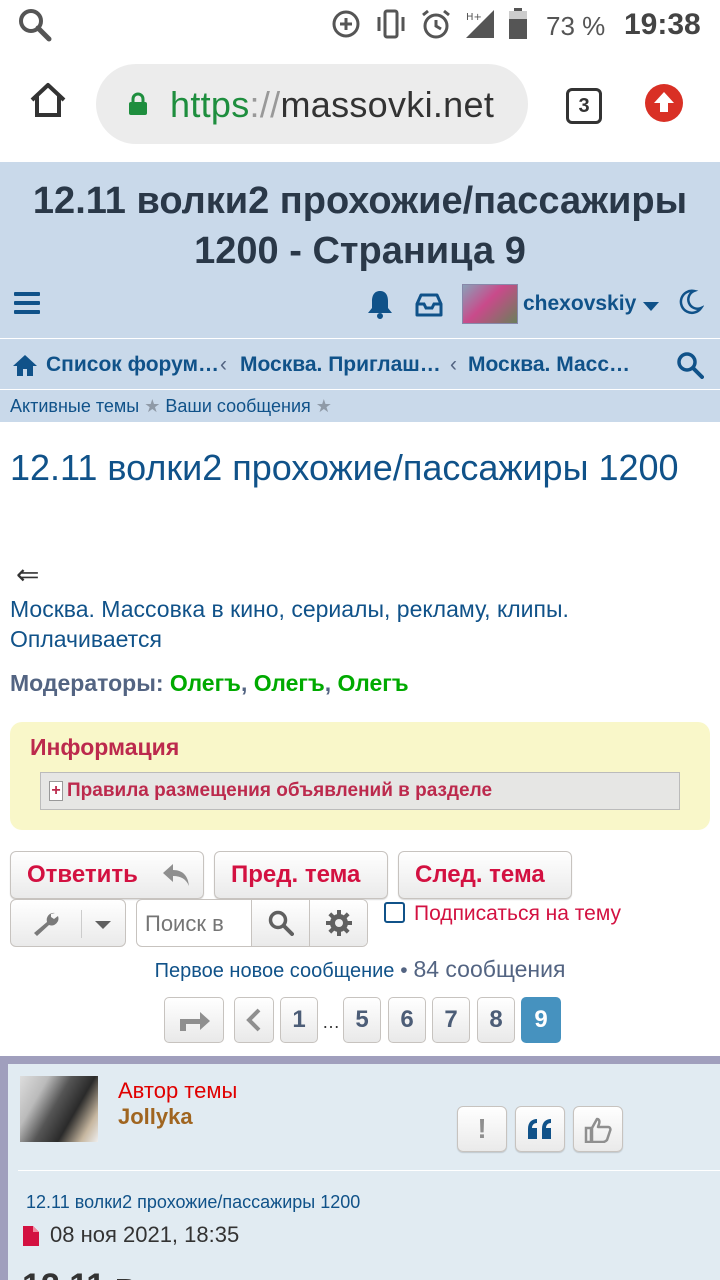  What do you see at coordinates (369, 1170) in the screenshot?
I see `divider` at bounding box center [369, 1170].